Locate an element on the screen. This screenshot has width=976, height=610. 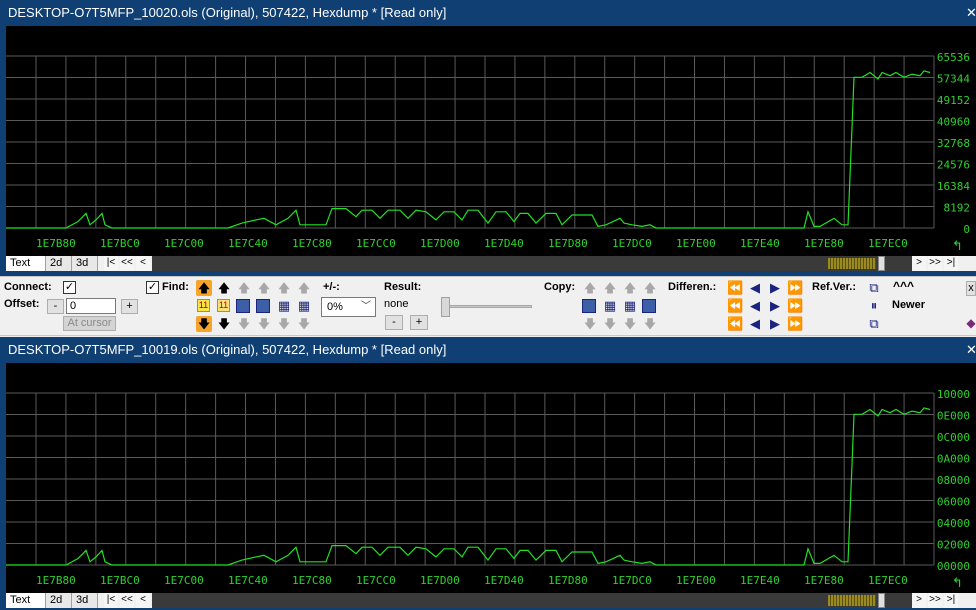
result-label: Result: is located at coordinates (403, 287).